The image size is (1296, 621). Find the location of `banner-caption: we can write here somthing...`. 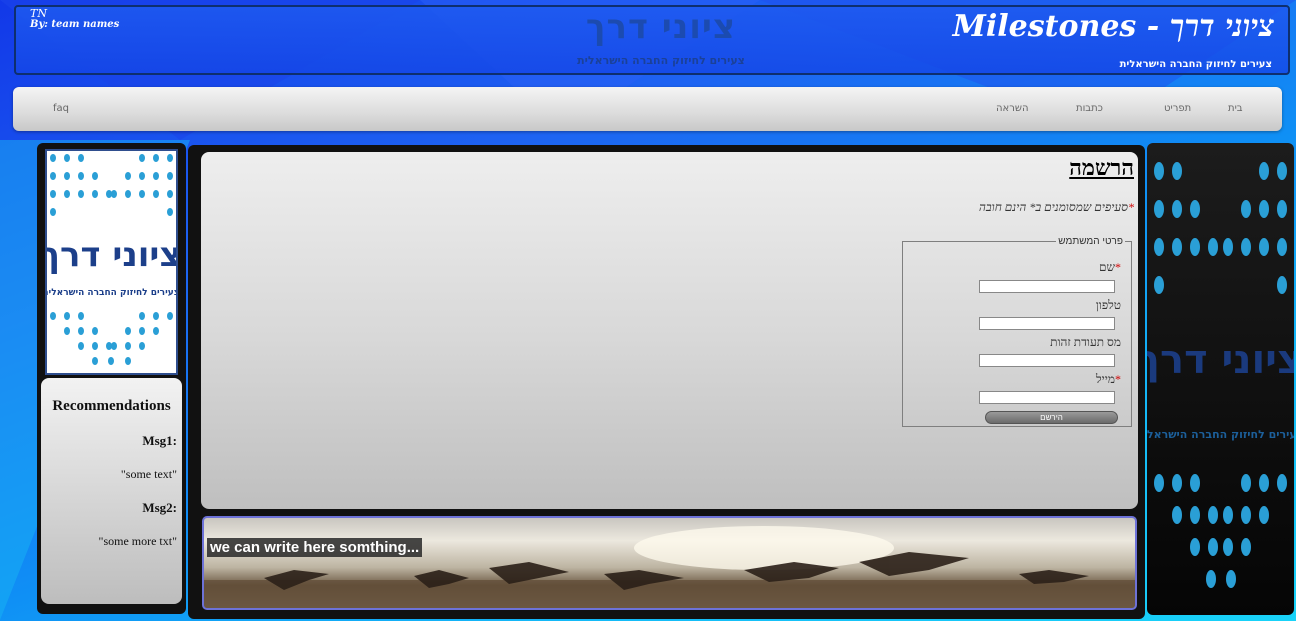

banner-caption: we can write here somthing... is located at coordinates (315, 547).